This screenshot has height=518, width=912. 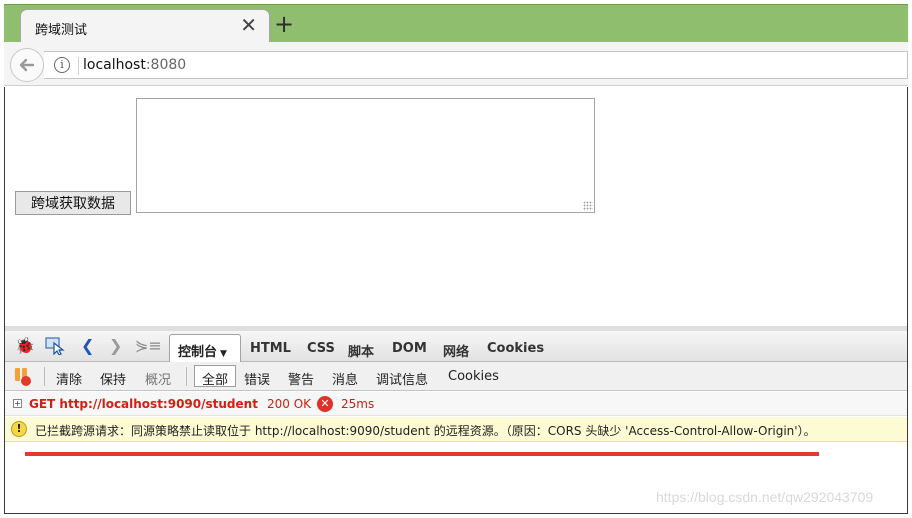 I want to click on request-time: 25ms, so click(x=358, y=404).